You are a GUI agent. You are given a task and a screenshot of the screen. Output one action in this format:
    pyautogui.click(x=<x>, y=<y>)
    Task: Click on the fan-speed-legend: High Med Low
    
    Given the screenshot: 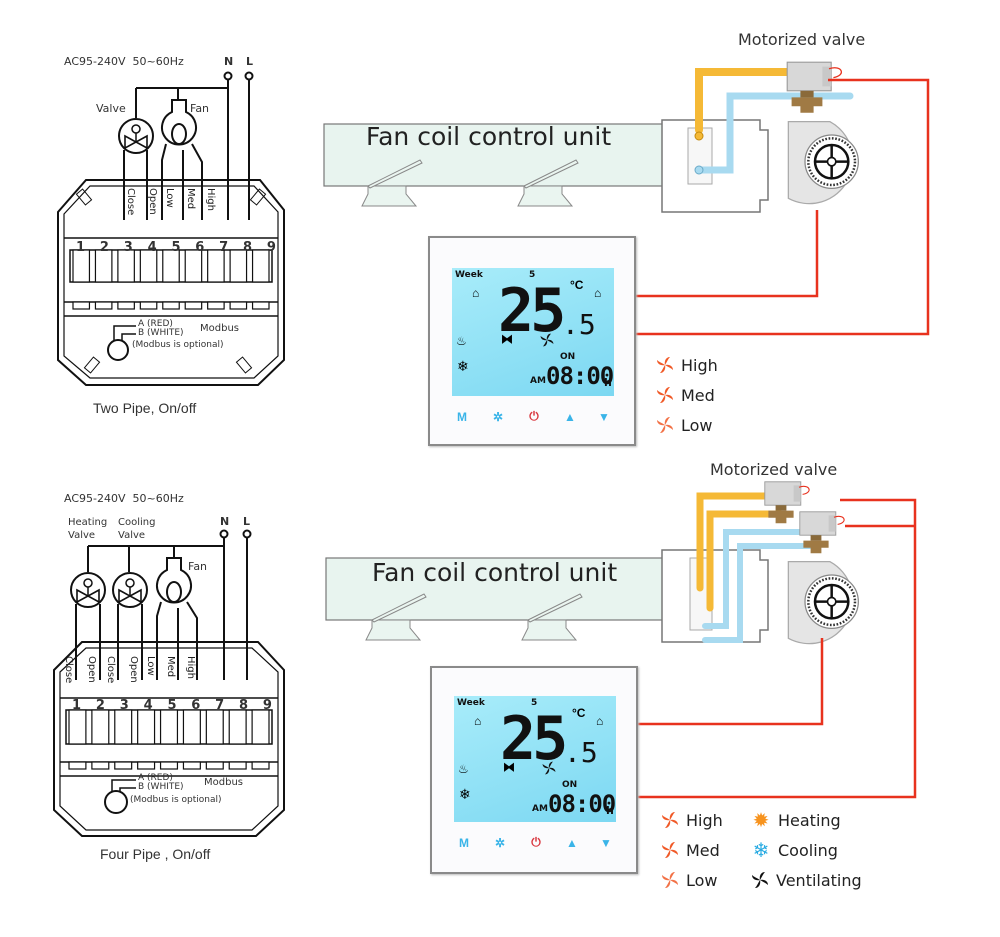 What is the action you would take?
    pyautogui.click(x=686, y=395)
    